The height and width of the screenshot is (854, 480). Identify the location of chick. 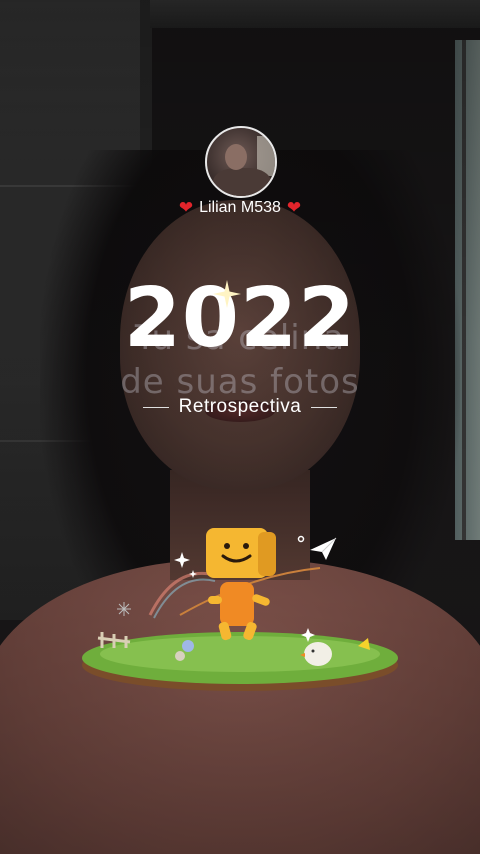
(318, 654).